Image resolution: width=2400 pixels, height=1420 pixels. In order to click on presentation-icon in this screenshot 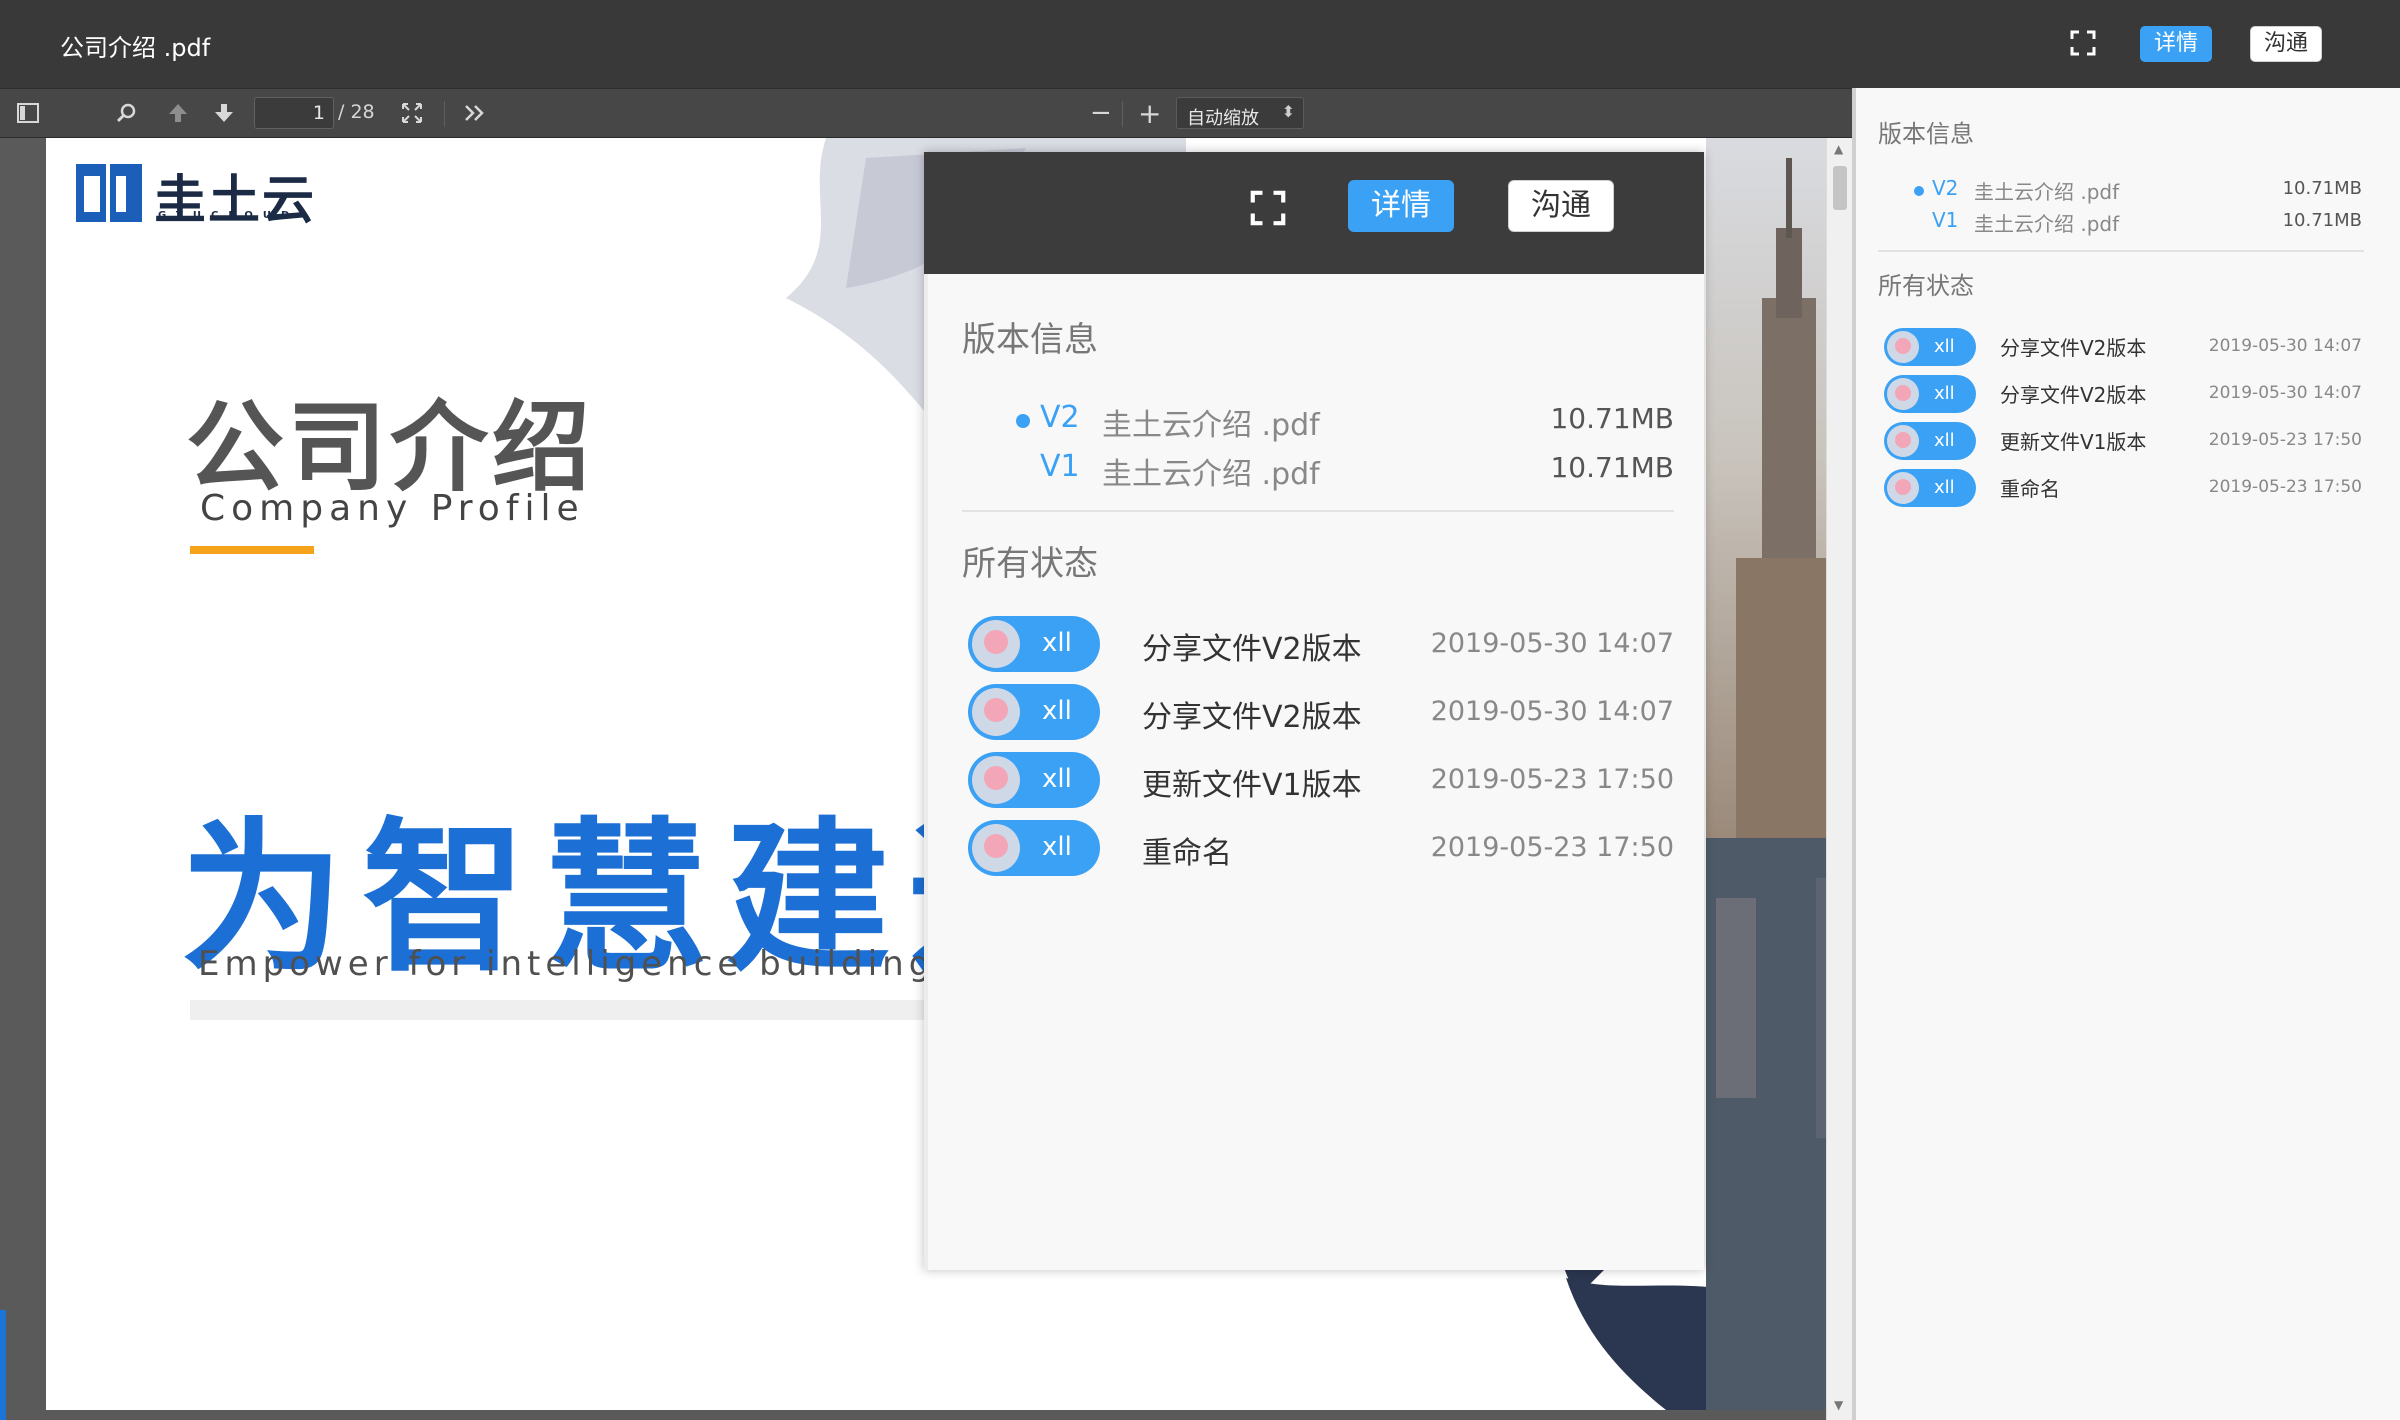, I will do `click(412, 116)`.